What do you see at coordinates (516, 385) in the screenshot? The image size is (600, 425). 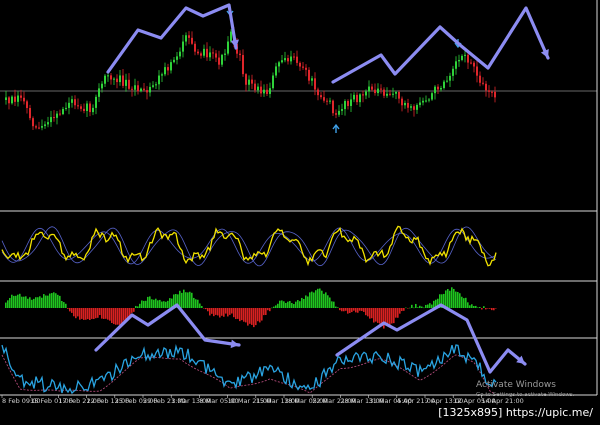 I see `watermark-title: Activate Windows` at bounding box center [516, 385].